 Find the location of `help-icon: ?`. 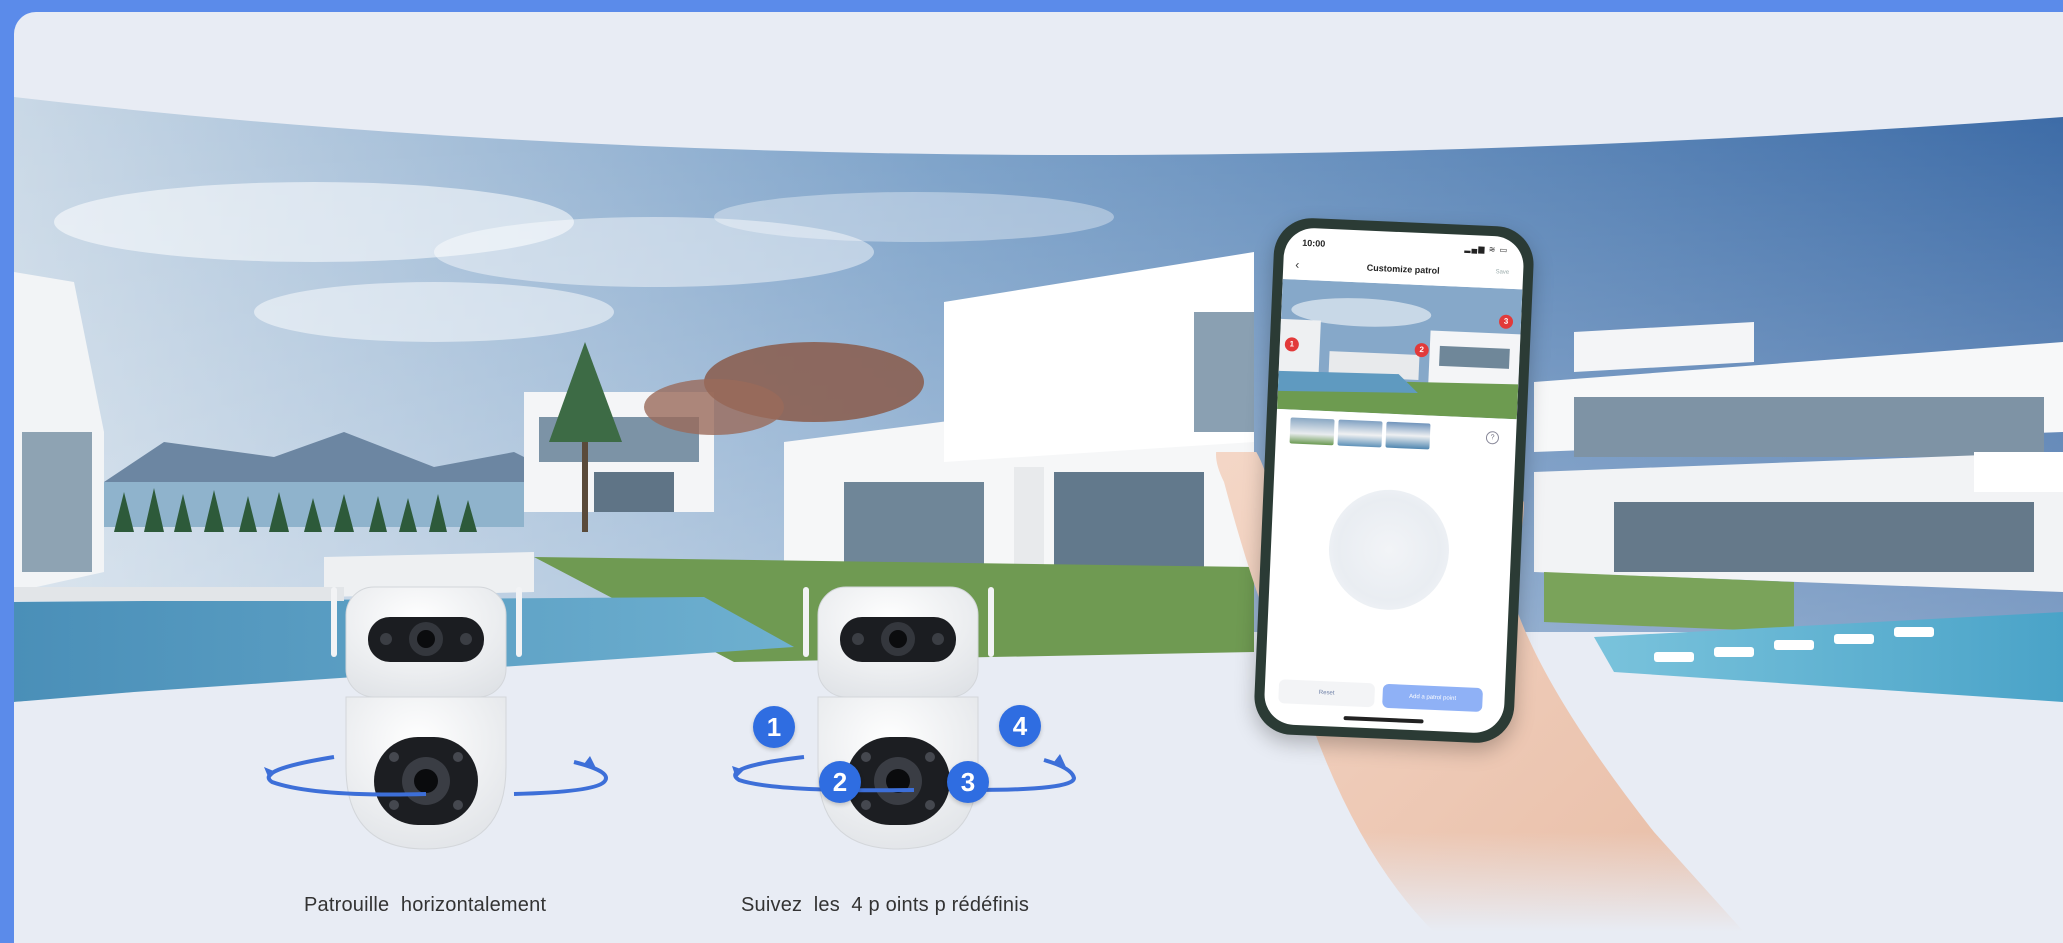

help-icon: ? is located at coordinates (1492, 437).